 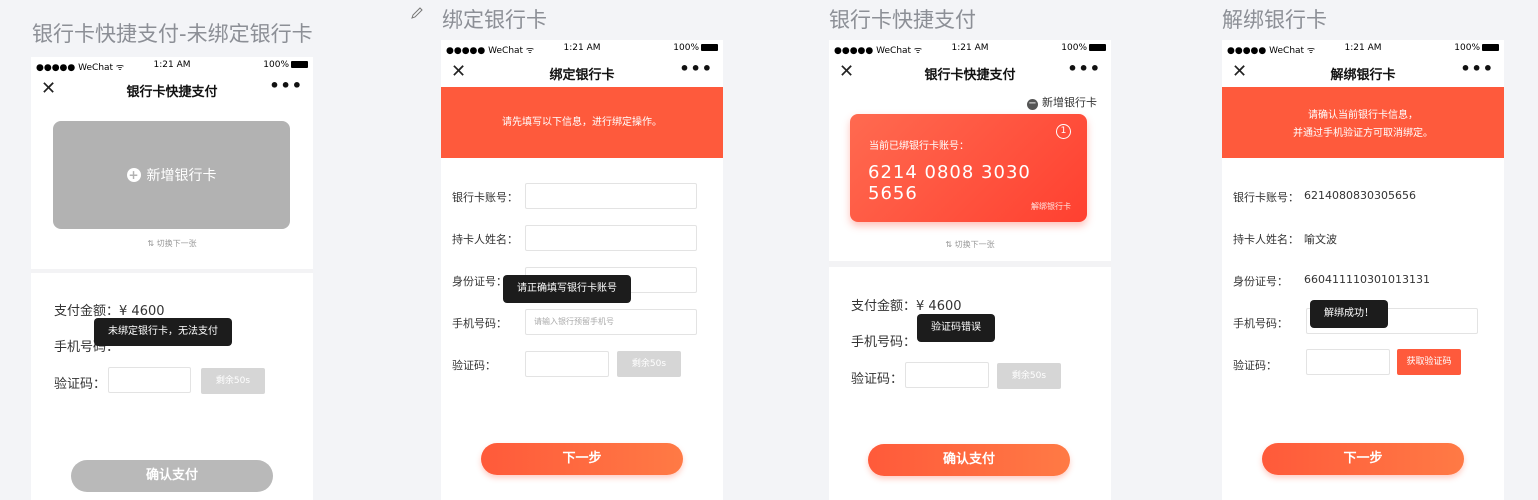 I want to click on add-card-link: − 新增银行卡, so click(x=1062, y=102).